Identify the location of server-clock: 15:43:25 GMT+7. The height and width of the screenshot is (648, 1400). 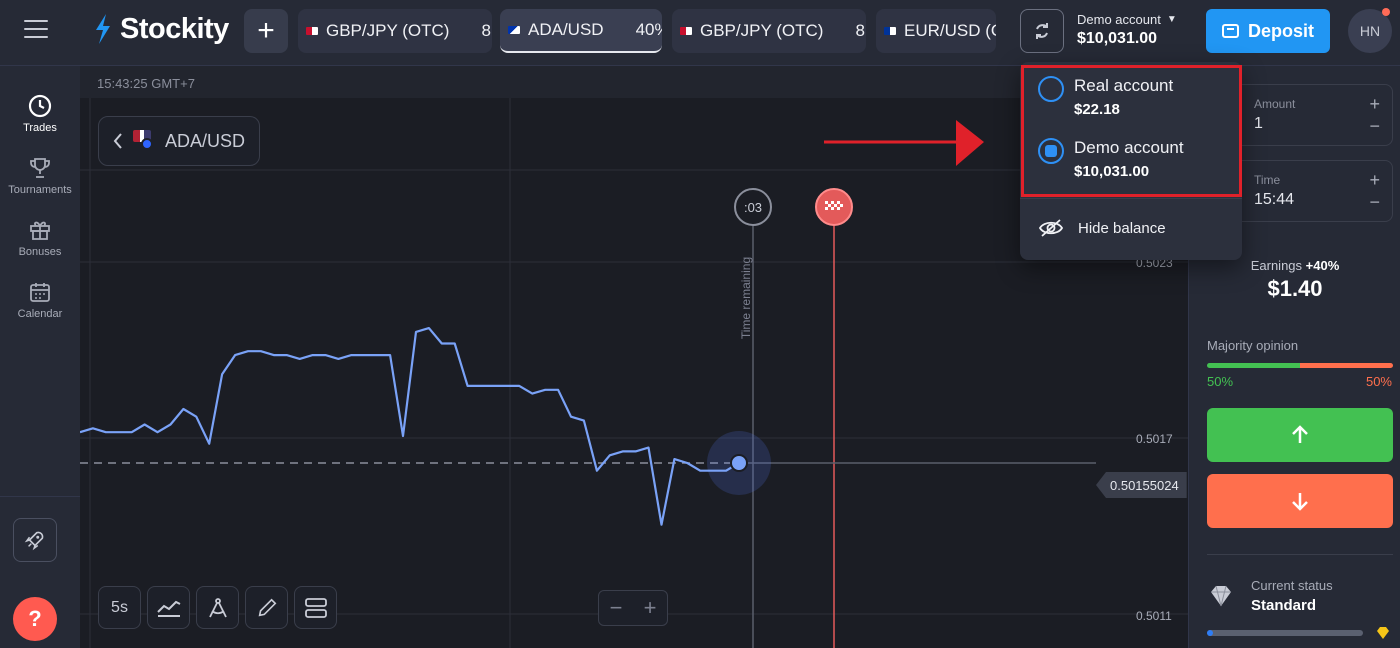
(146, 83).